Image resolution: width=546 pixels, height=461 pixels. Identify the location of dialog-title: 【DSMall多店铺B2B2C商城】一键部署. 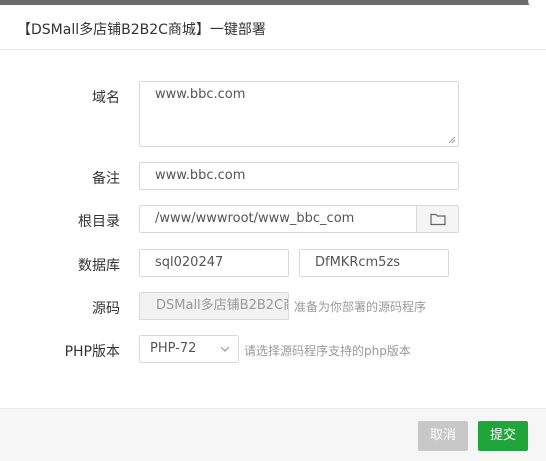
(141, 30).